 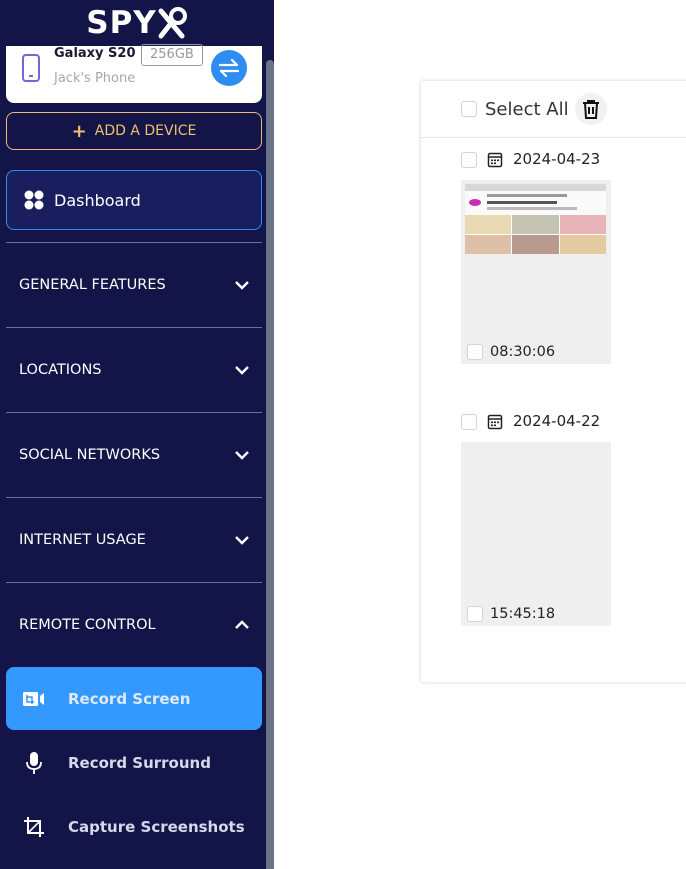 I want to click on storage-badge: 256GB, so click(x=172, y=55).